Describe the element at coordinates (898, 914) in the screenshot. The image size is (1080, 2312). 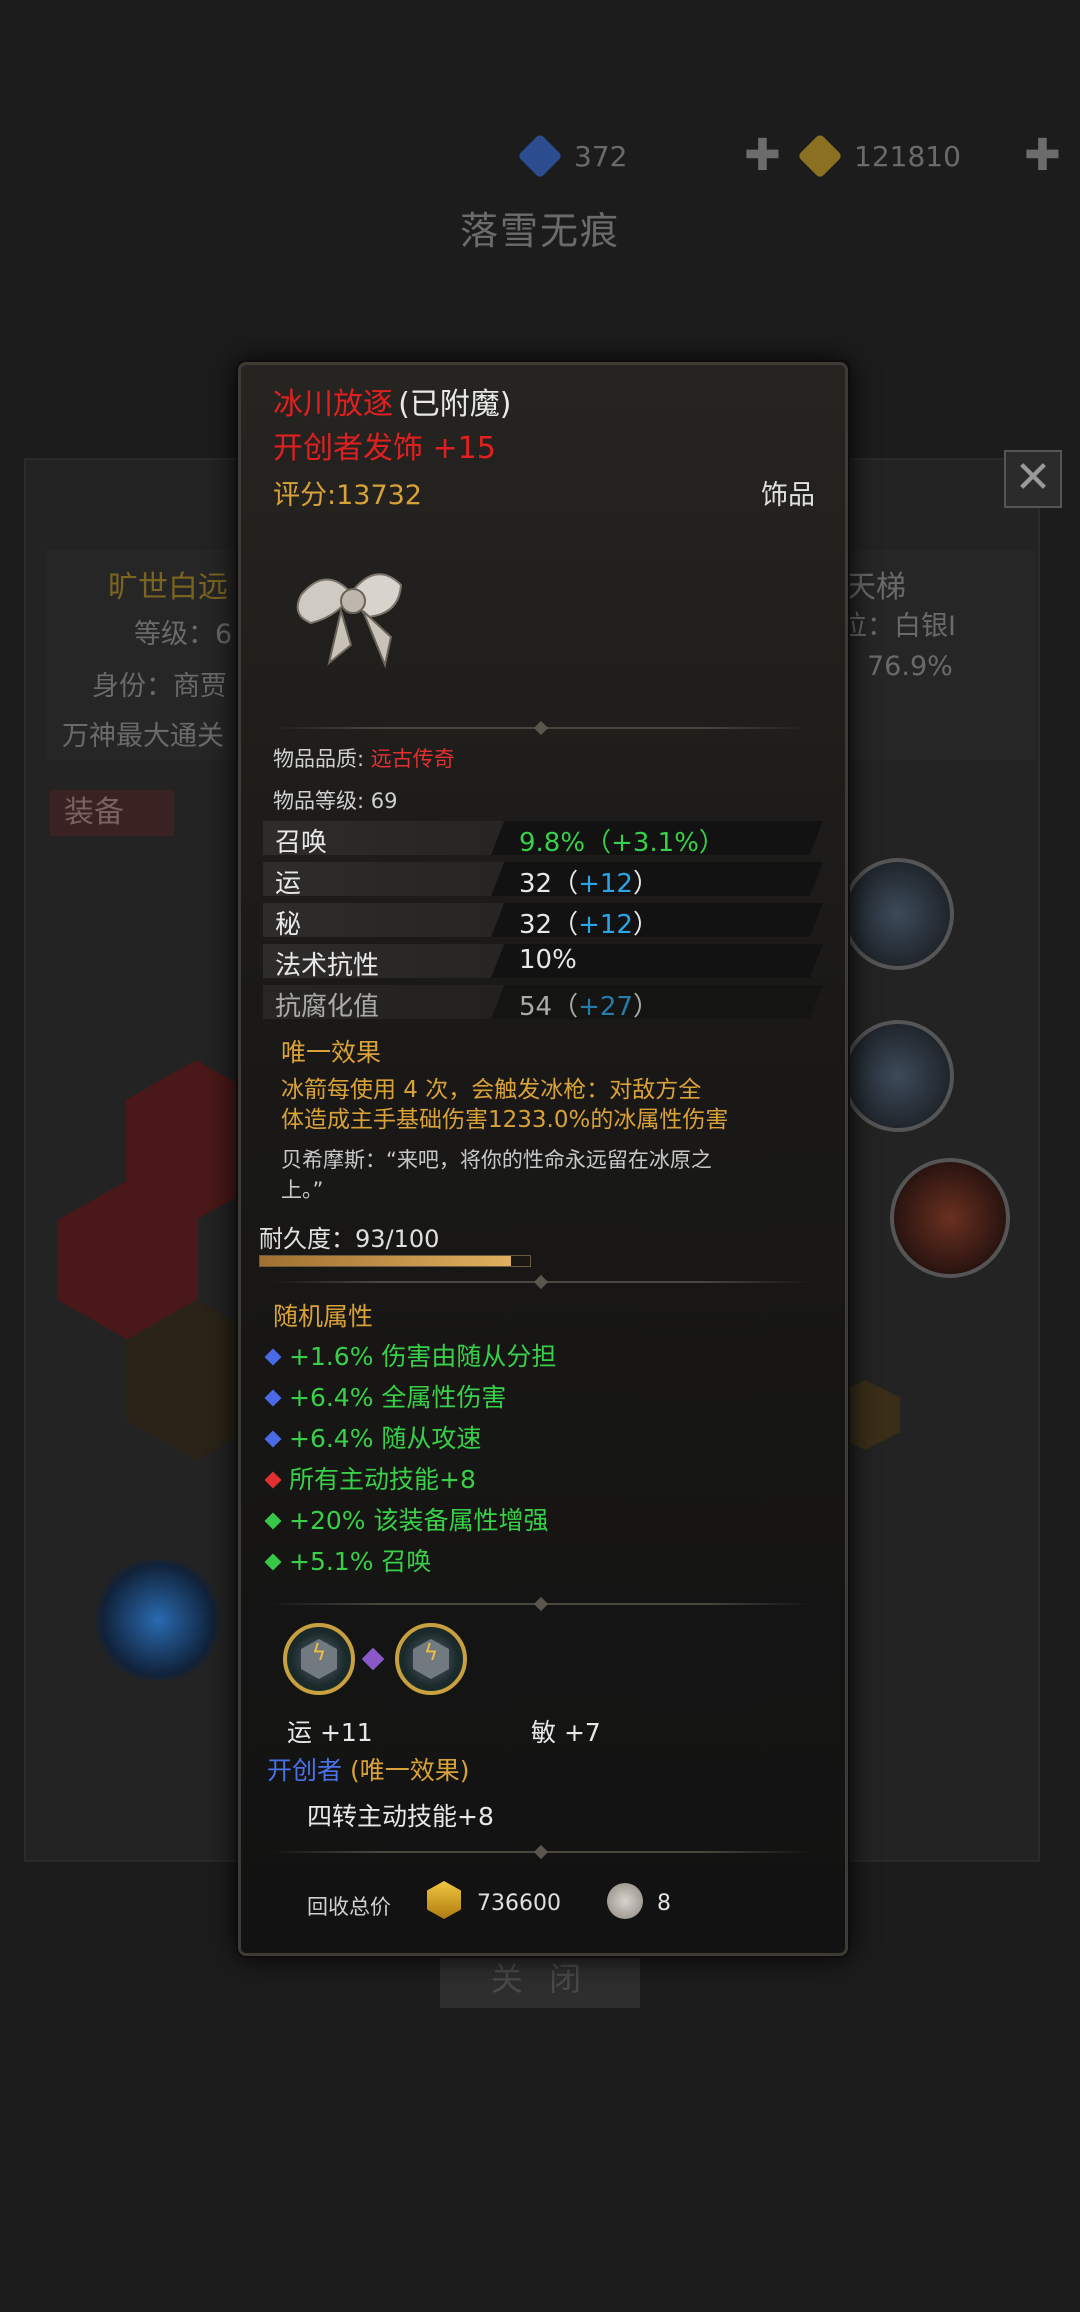
I see `skill-slot-flag` at that location.